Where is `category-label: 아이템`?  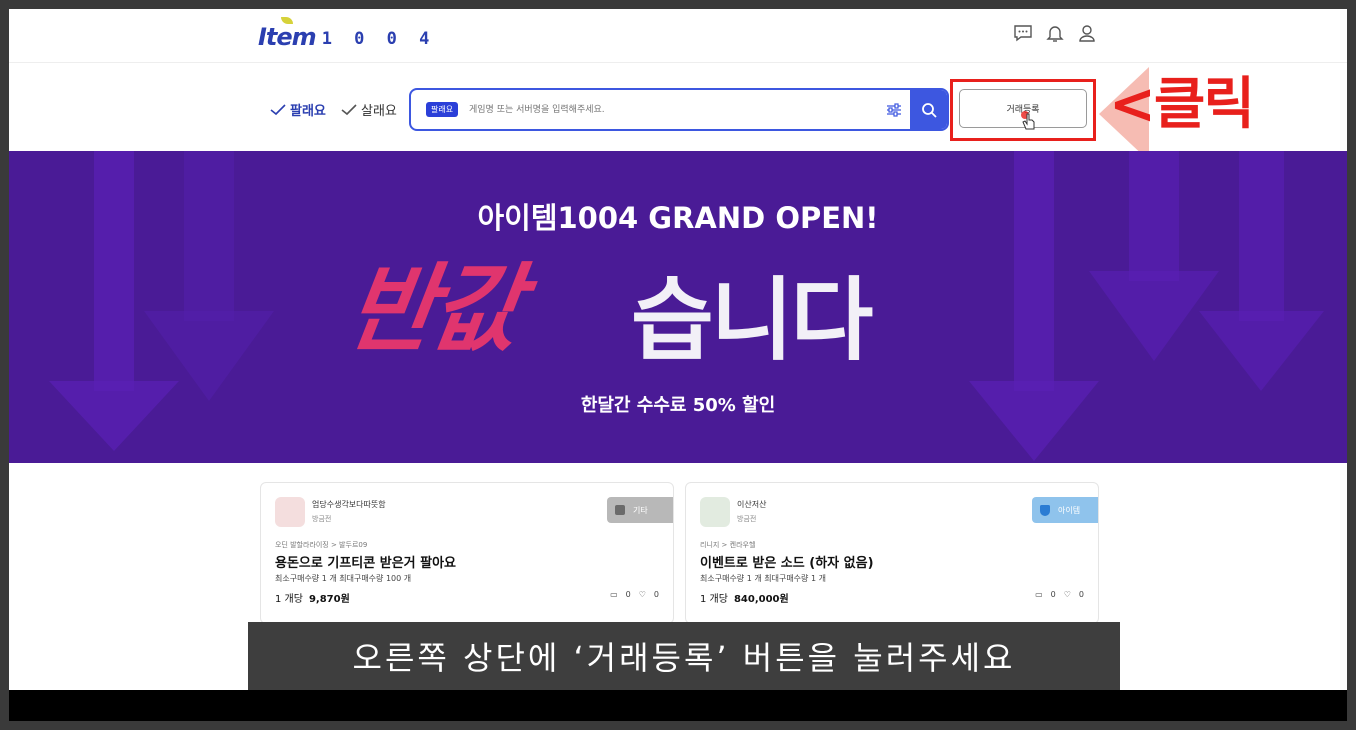 category-label: 아이템 is located at coordinates (1069, 510).